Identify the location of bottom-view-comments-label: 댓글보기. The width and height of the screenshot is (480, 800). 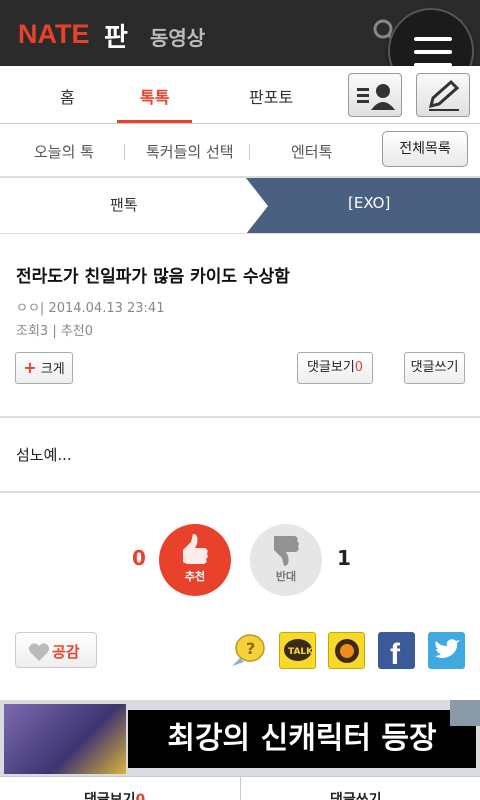
(110, 796).